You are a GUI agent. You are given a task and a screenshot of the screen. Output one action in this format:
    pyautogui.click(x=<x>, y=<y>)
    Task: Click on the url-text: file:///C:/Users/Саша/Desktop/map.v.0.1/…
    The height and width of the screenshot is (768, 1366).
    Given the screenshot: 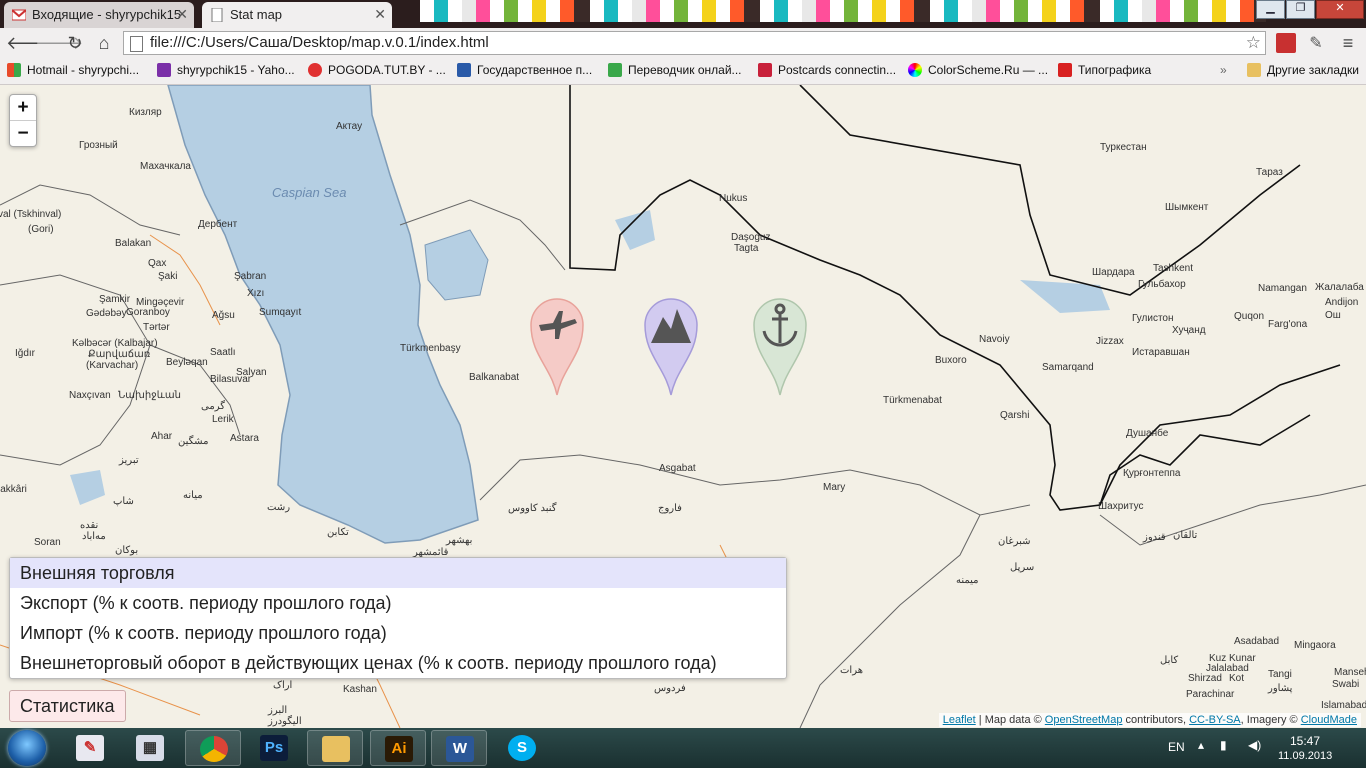 What is the action you would take?
    pyautogui.click(x=319, y=42)
    